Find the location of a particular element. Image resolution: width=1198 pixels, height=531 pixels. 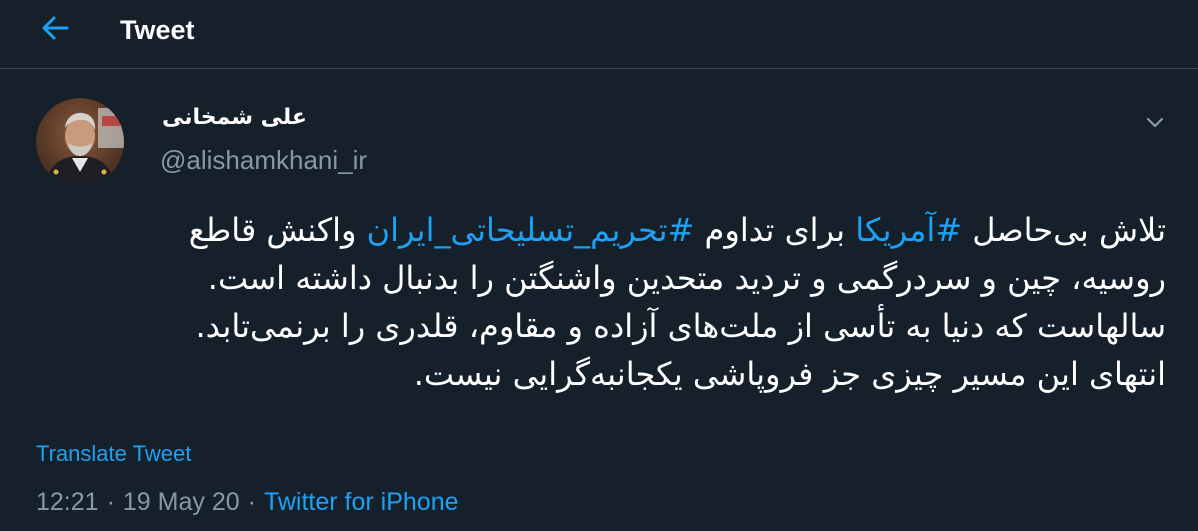

page-title: Tweet is located at coordinates (157, 30).